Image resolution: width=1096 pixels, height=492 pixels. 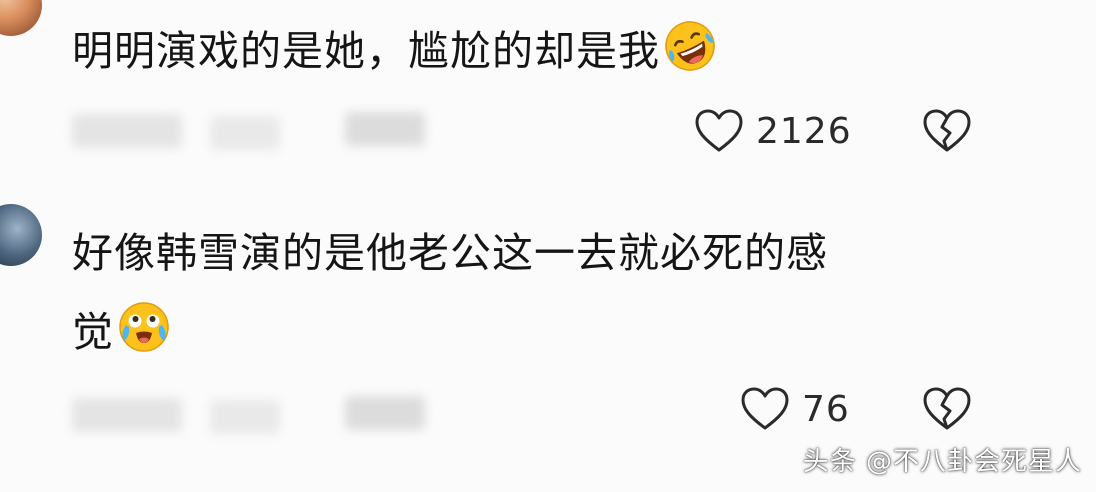 I want to click on watermark: 头条 @不八卦会死星人, so click(x=942, y=462).